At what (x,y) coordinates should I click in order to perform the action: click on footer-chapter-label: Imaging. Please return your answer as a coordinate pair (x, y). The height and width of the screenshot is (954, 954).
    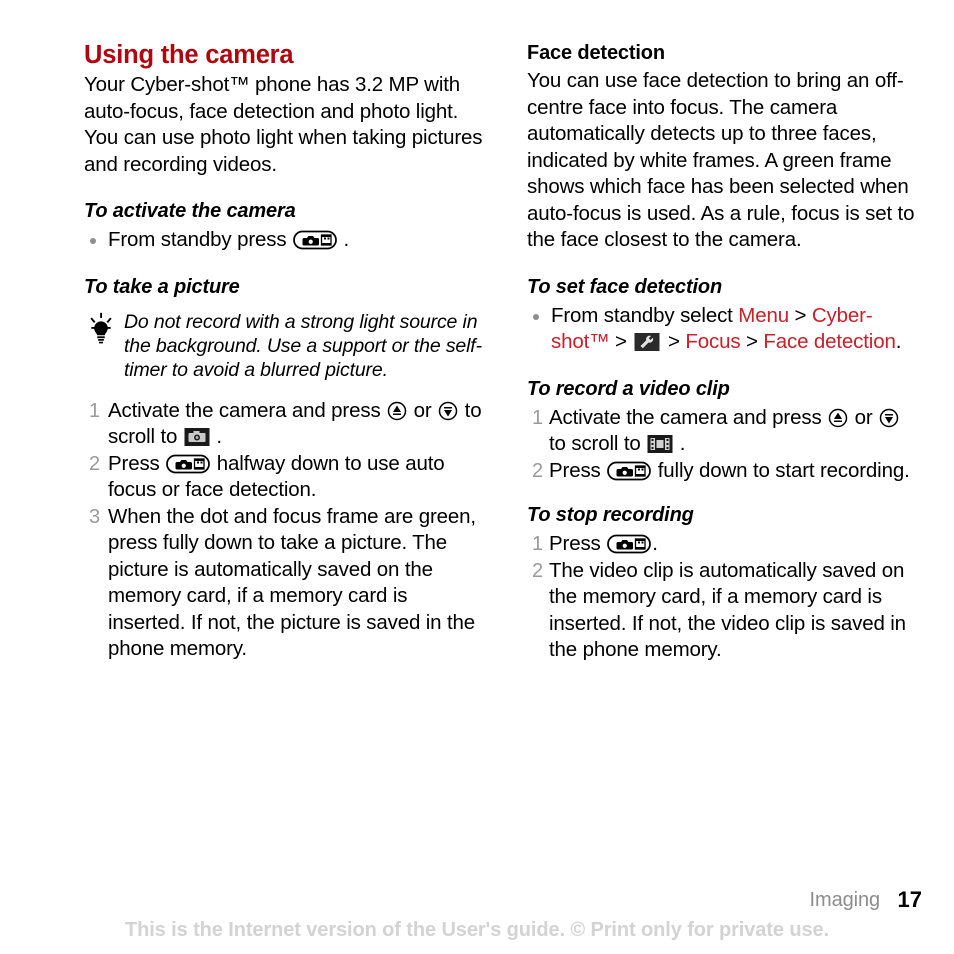
    Looking at the image, I should click on (845, 900).